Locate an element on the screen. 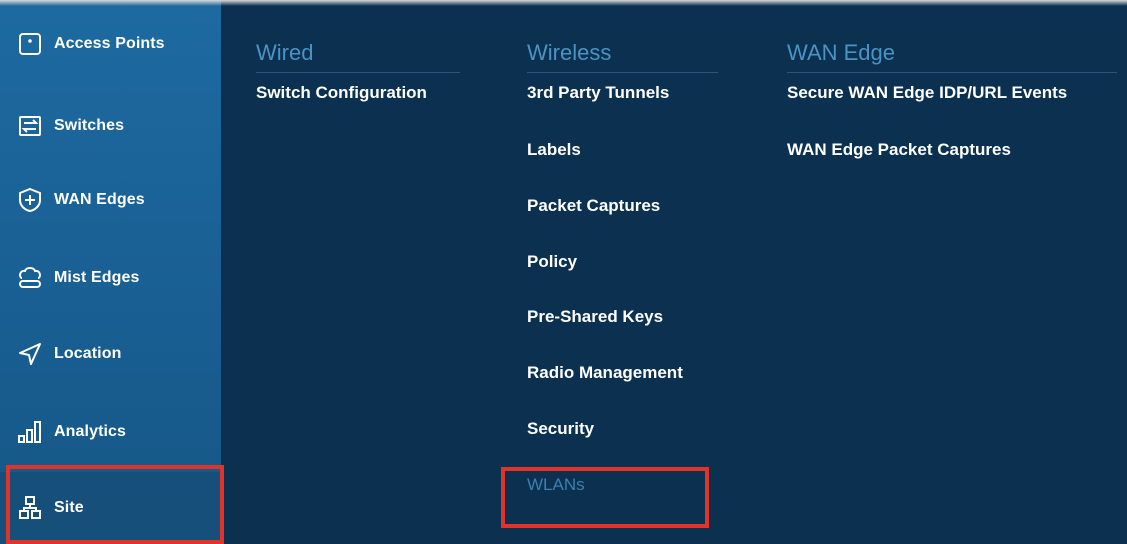 This screenshot has width=1127, height=544. sidebar-item-mist-edges: Mist Edges is located at coordinates (110, 278).